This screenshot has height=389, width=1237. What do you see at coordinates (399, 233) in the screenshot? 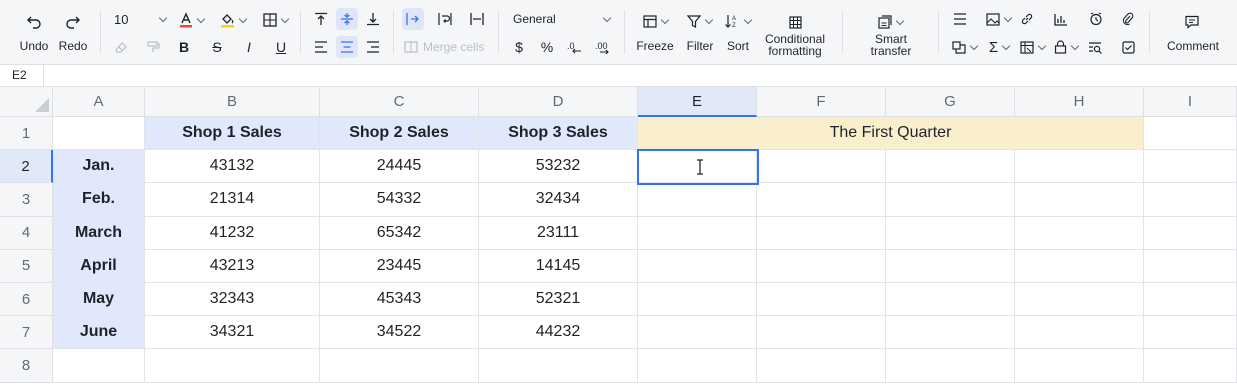
I see `data-cell: 65342` at bounding box center [399, 233].